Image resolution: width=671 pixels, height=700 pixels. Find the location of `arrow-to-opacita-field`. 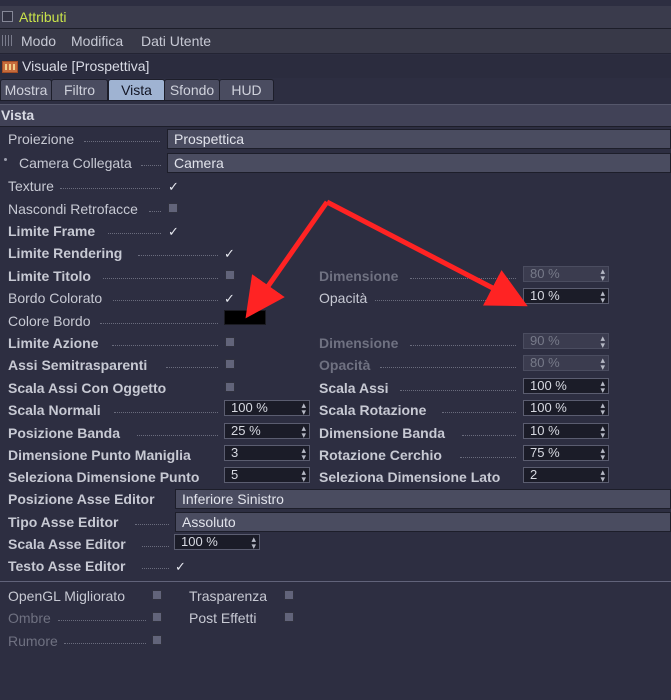

arrow-to-opacita-field is located at coordinates (426, 253).